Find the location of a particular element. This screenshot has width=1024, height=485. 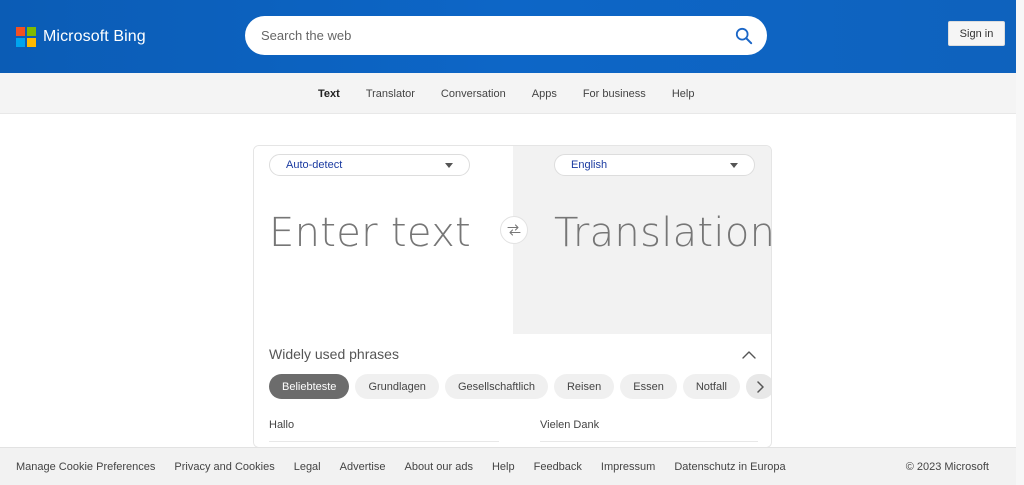

footer-link: Impressum is located at coordinates (628, 467).